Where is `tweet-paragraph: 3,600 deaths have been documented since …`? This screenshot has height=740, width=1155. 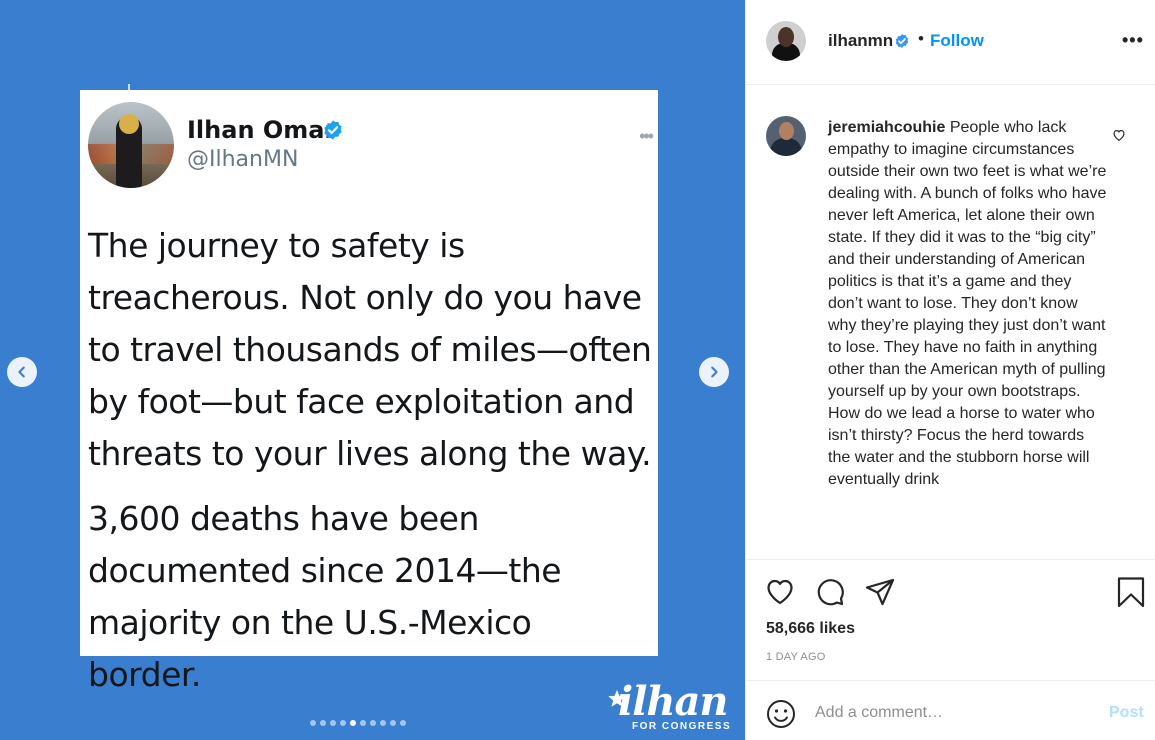
tweet-paragraph: 3,600 deaths have been documented since … is located at coordinates (325, 596).